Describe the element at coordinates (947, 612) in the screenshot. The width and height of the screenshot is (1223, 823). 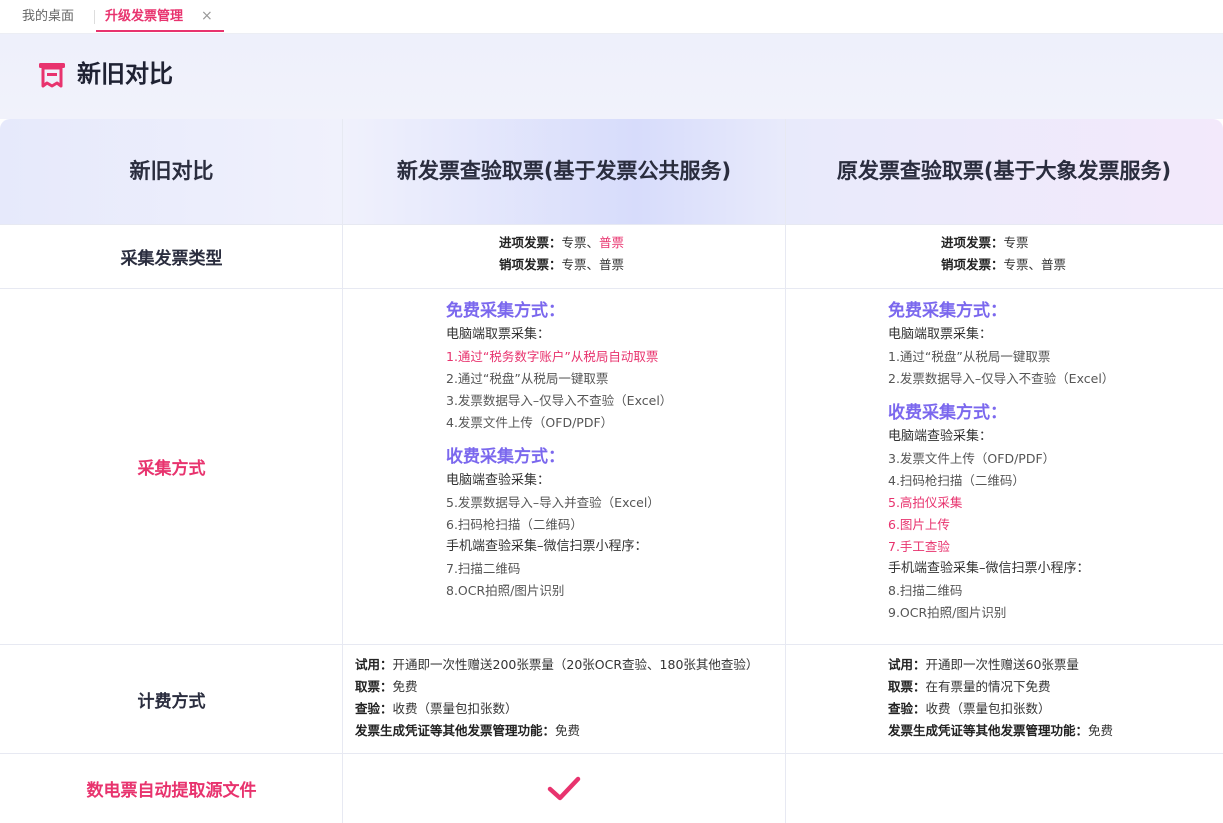
I see `list-item: 9.OCR拍照/图片识别` at that location.